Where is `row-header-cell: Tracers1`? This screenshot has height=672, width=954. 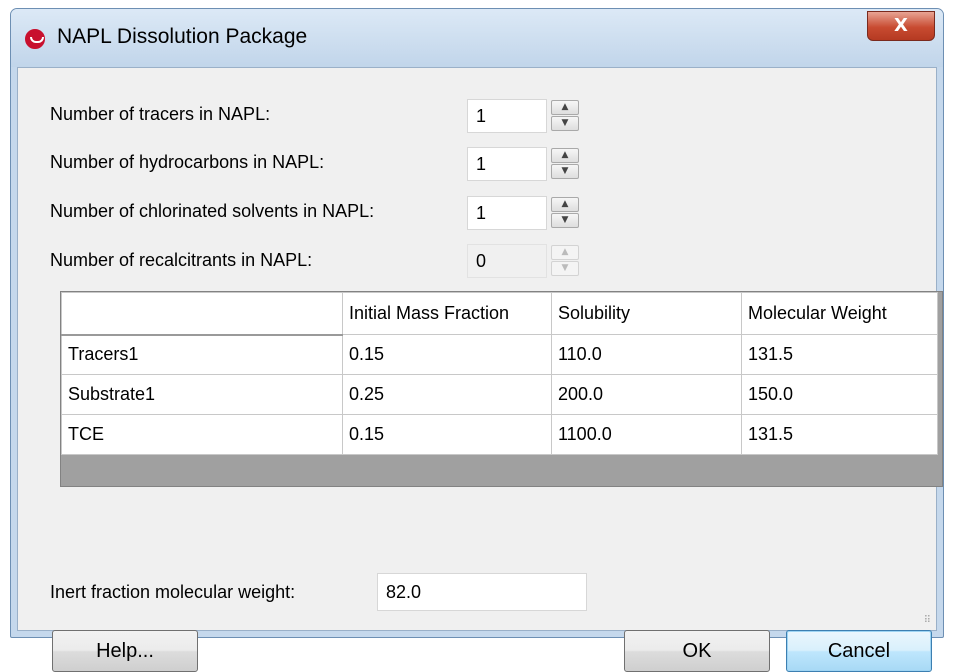
row-header-cell: Tracers1 is located at coordinates (202, 354).